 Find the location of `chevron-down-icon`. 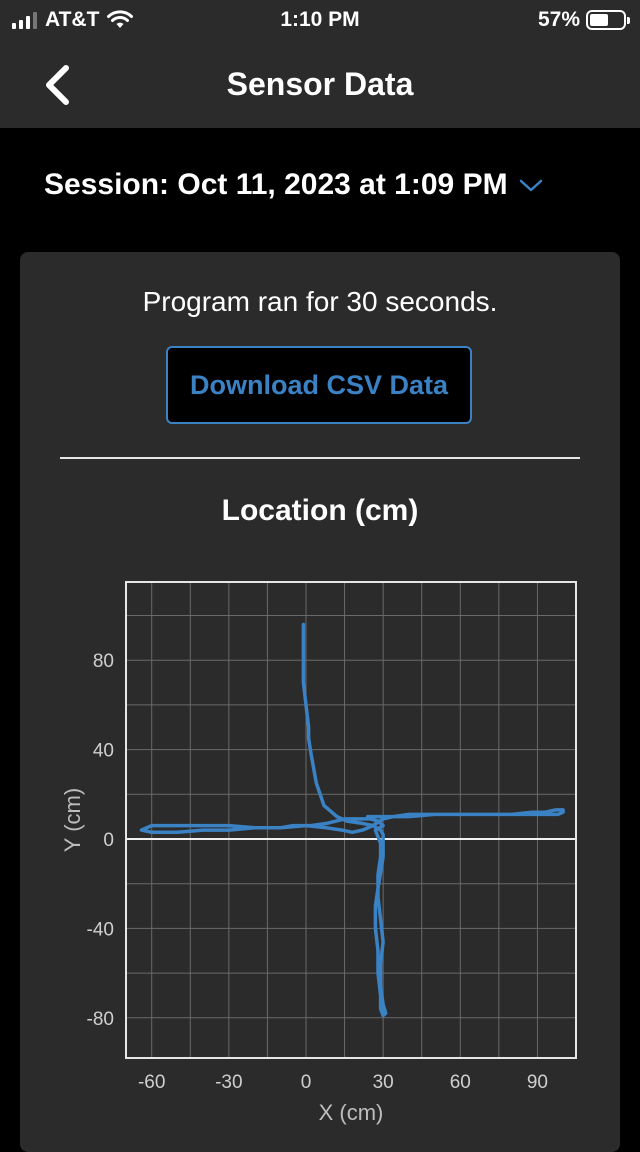

chevron-down-icon is located at coordinates (530, 185).